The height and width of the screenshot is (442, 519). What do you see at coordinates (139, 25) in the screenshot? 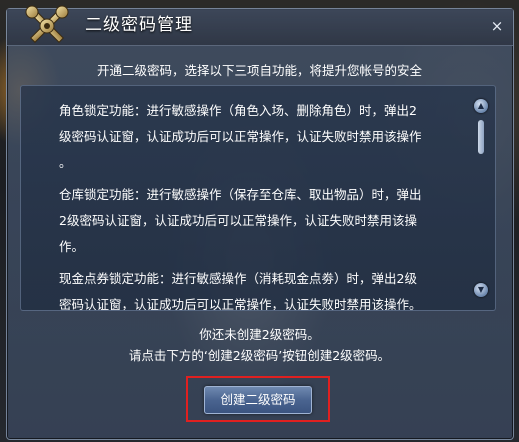
I see `dialog-title: 二级密码管理` at bounding box center [139, 25].